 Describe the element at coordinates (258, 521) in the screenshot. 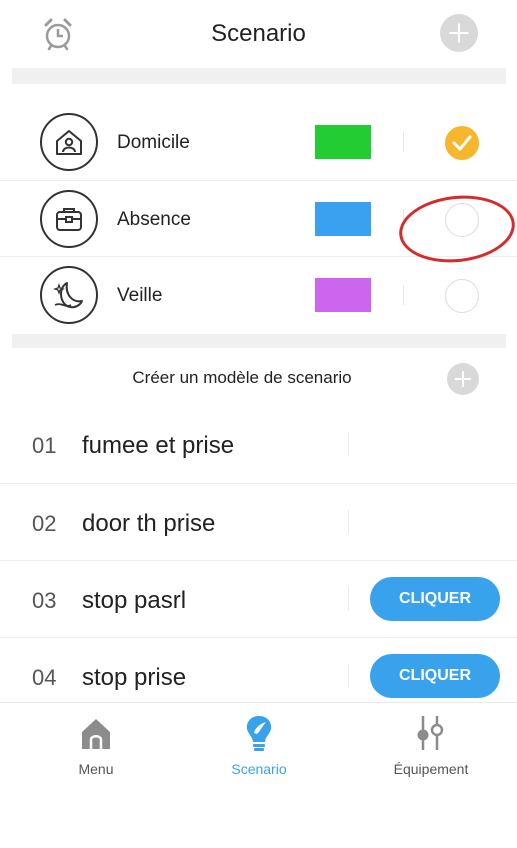

I see `model-row: 02 door th prise` at that location.